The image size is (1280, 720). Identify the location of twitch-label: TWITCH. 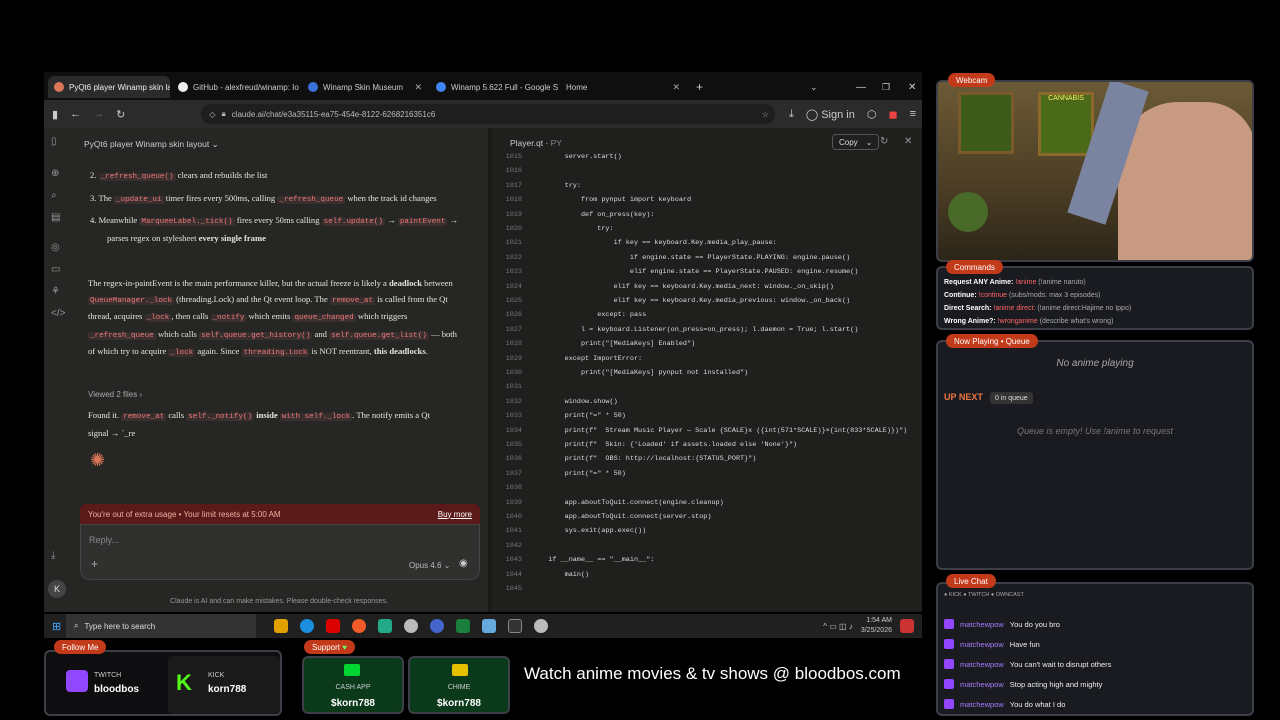
(108, 675).